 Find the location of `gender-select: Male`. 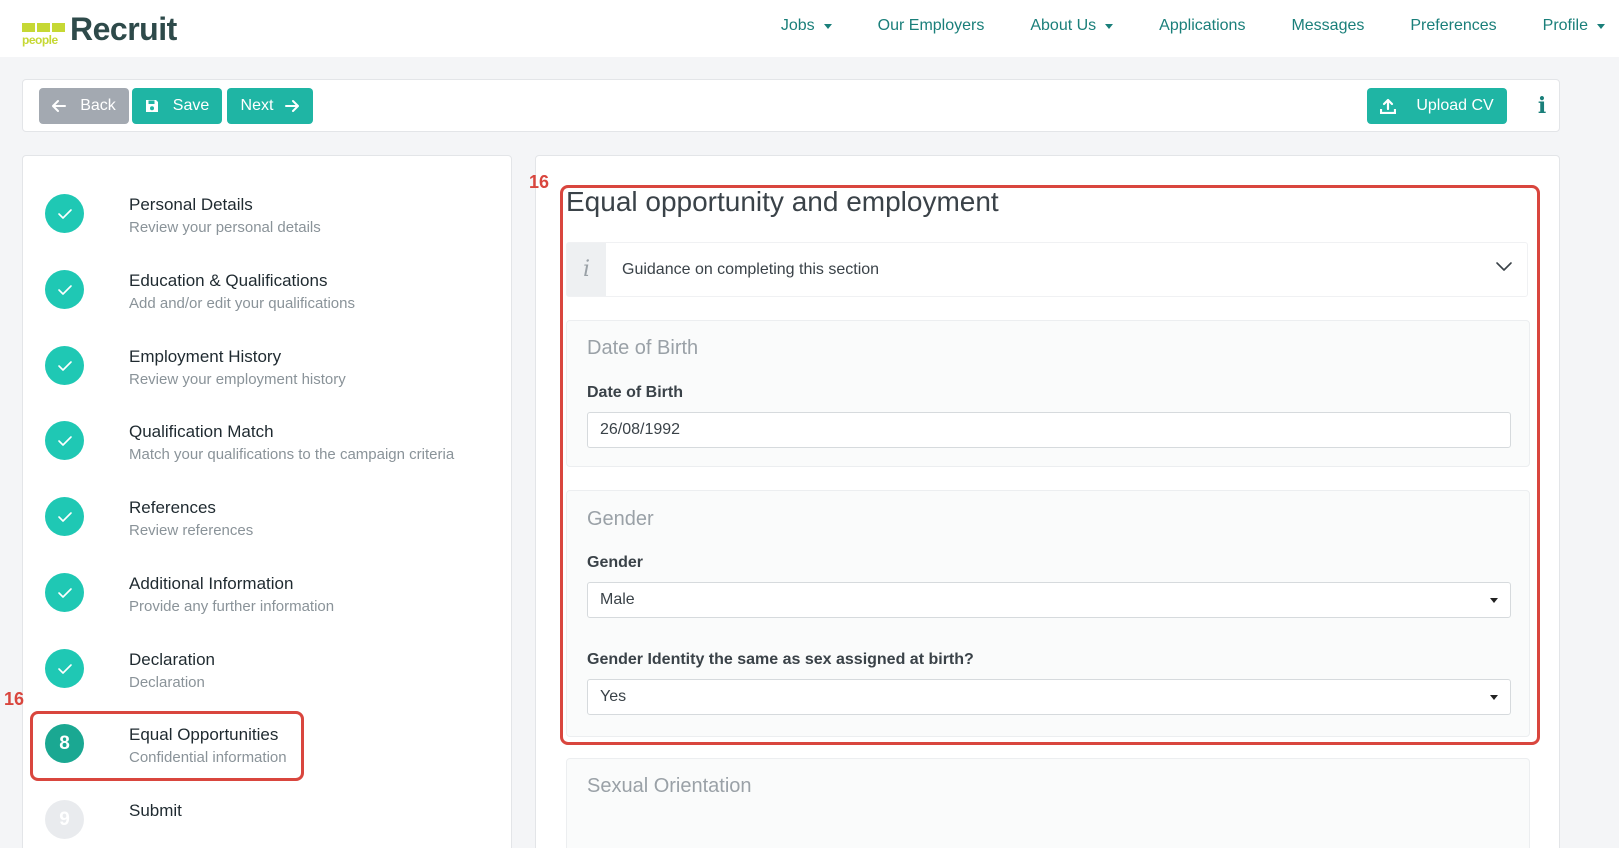

gender-select: Male is located at coordinates (1049, 600).